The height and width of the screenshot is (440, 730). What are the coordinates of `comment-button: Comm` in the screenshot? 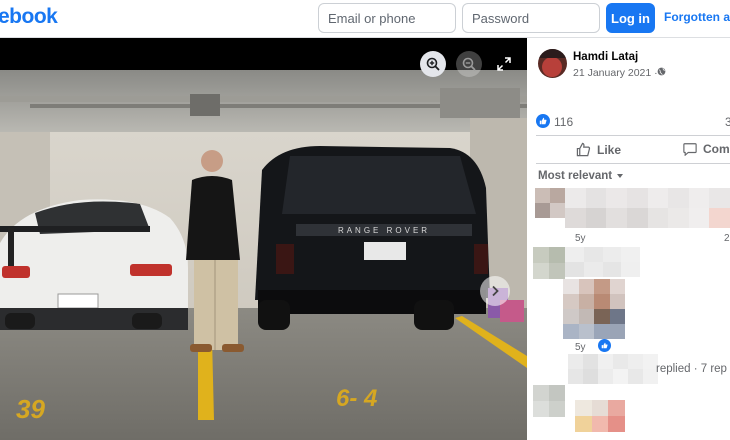 It's located at (706, 149).